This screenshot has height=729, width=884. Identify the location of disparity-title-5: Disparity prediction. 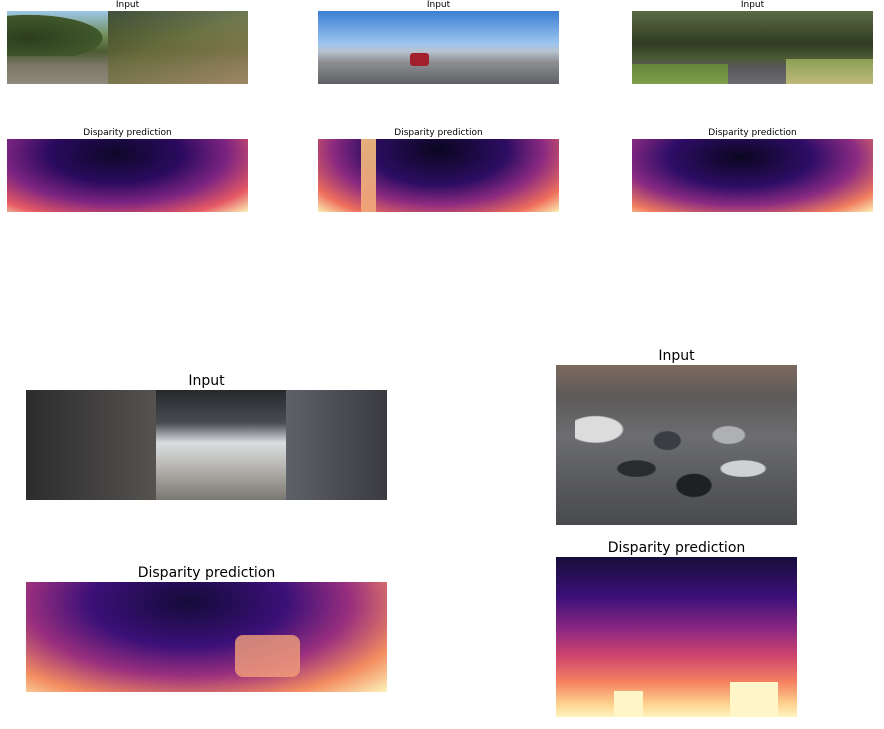
(676, 548).